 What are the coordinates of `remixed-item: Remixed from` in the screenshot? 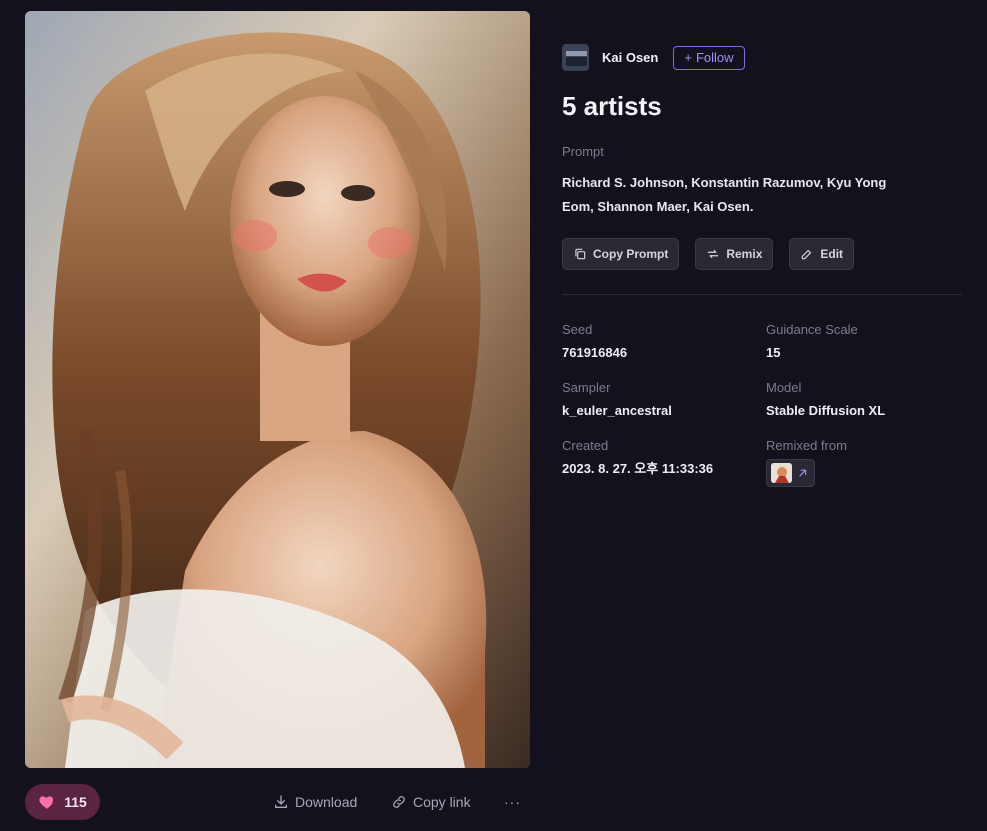 It's located at (864, 463).